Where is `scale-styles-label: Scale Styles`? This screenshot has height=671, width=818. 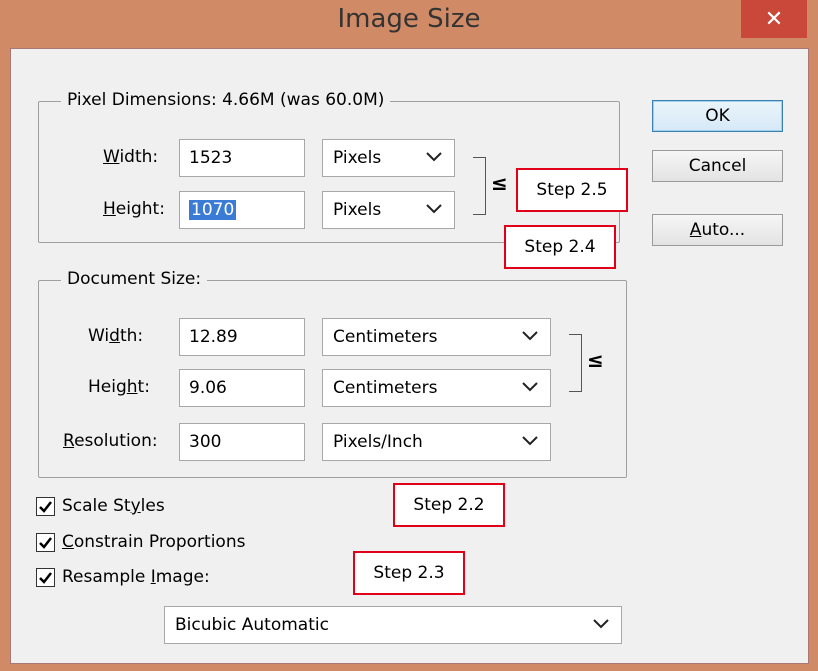
scale-styles-label: Scale Styles is located at coordinates (113, 506).